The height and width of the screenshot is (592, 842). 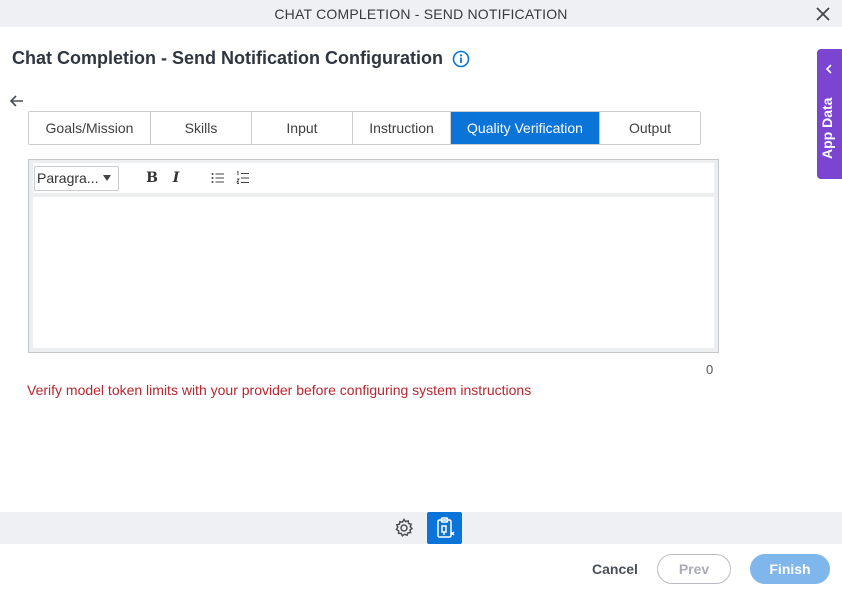 What do you see at coordinates (302, 128) in the screenshot?
I see `tab-input: Input` at bounding box center [302, 128].